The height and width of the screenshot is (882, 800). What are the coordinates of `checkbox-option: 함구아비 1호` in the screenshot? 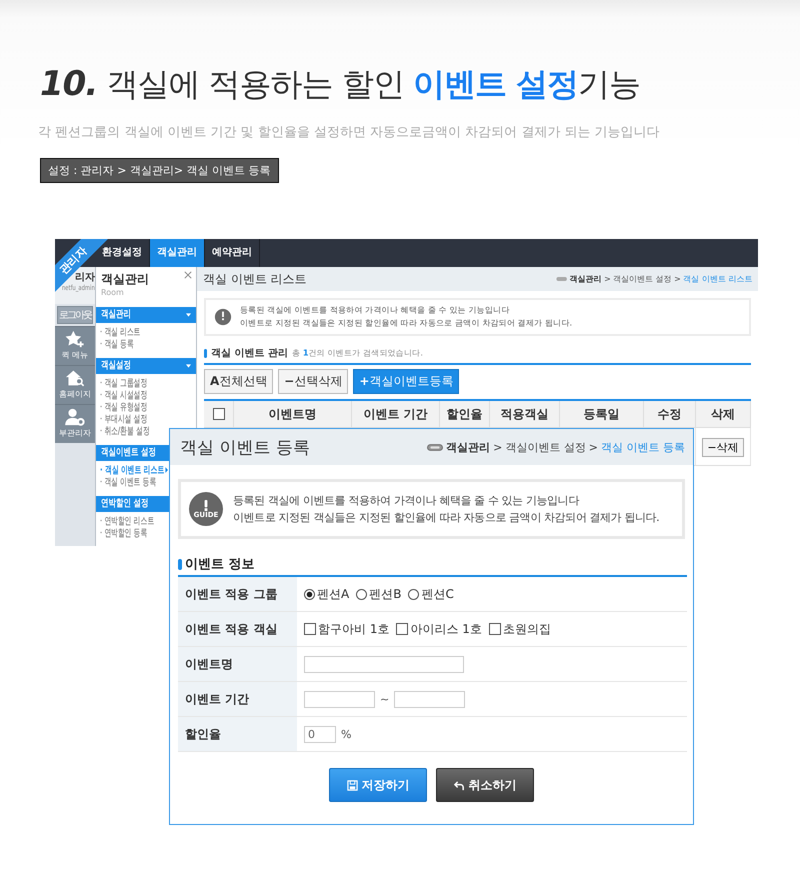 It's located at (347, 629).